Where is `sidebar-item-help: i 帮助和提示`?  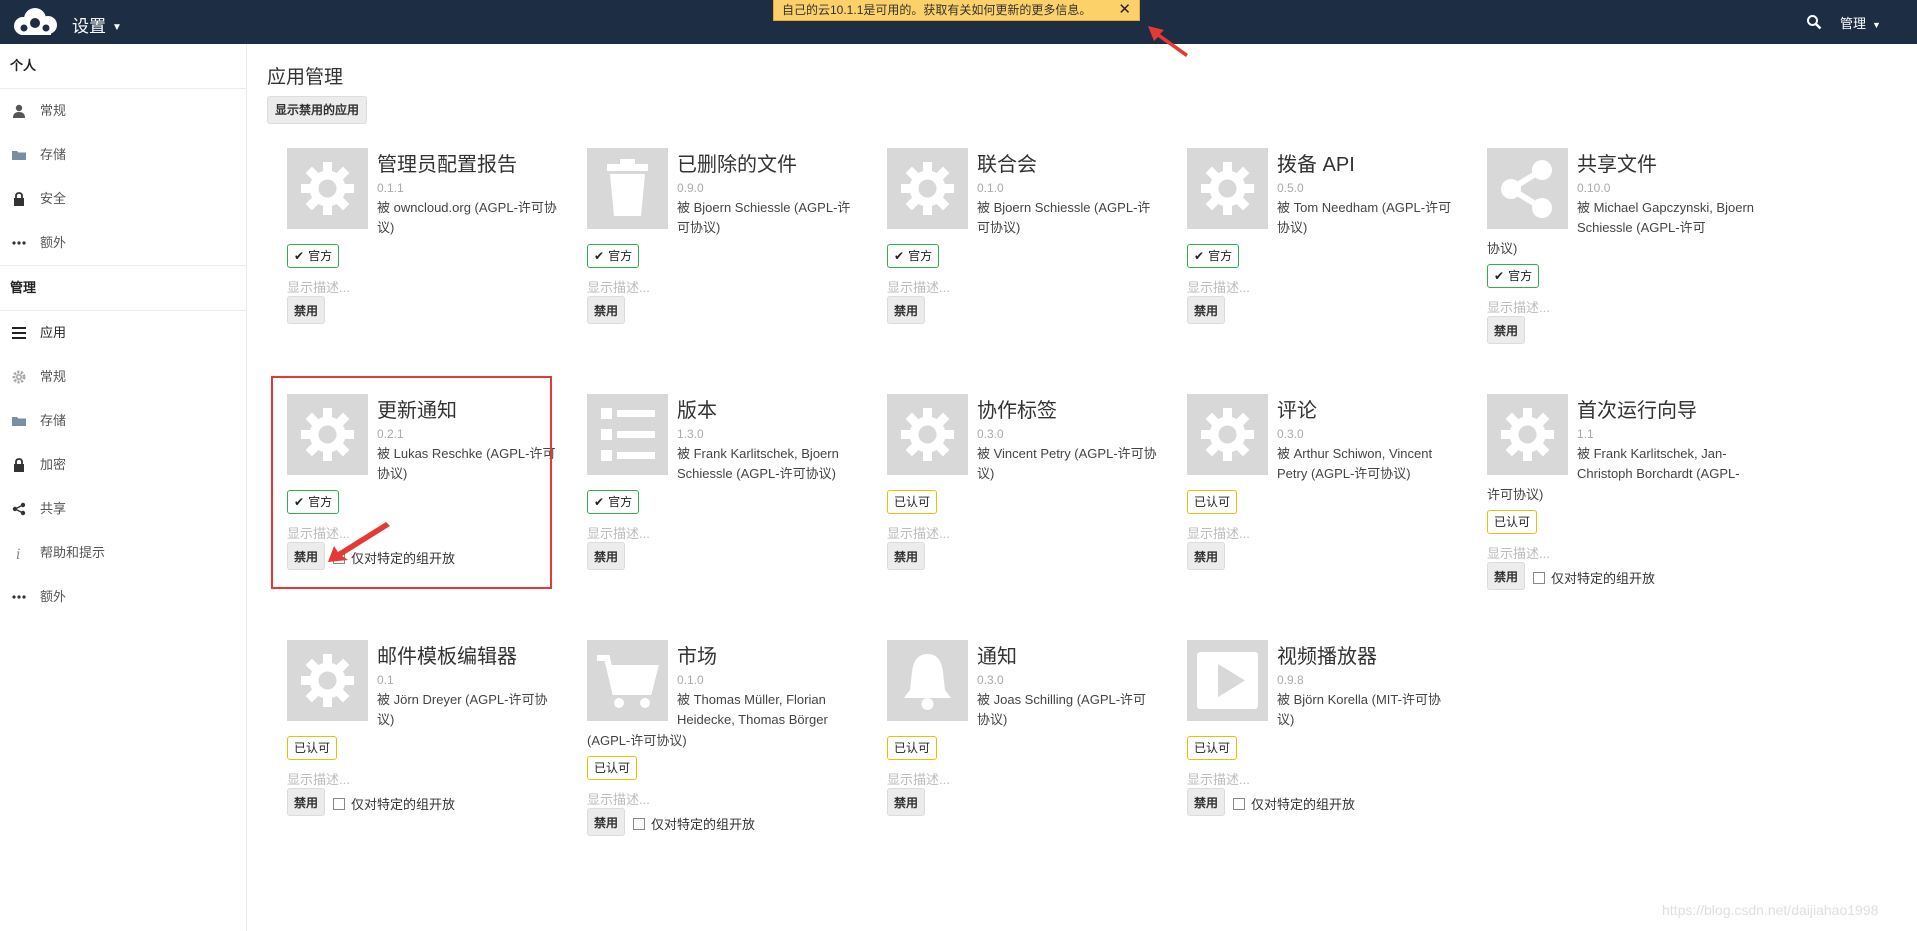 sidebar-item-help: i 帮助和提示 is located at coordinates (123, 553).